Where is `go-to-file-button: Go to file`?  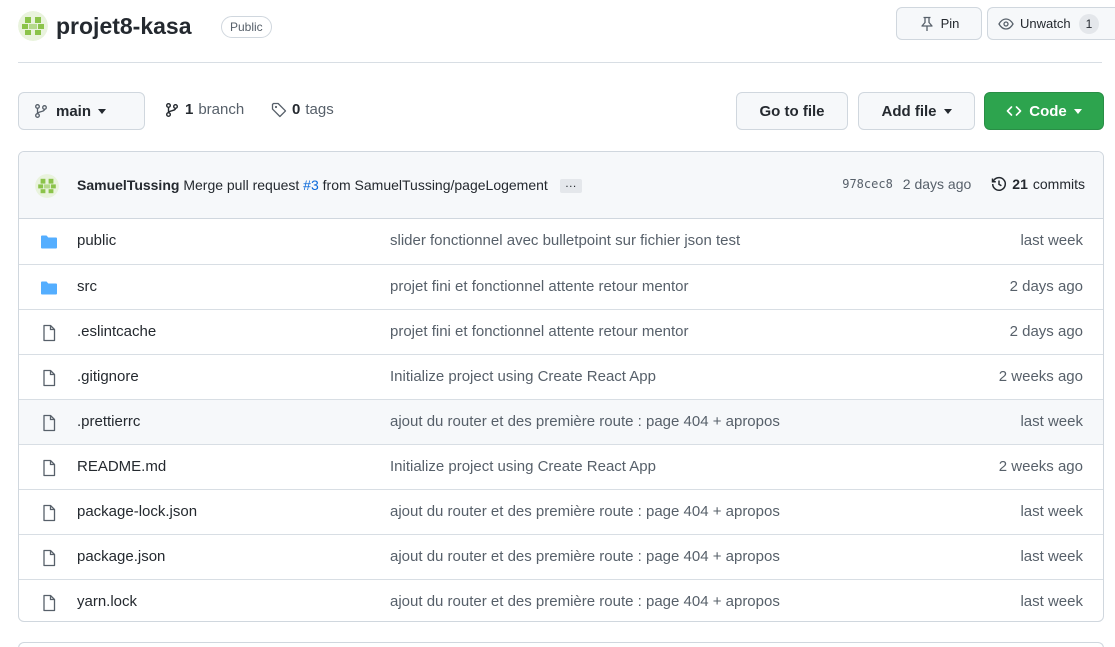 go-to-file-button: Go to file is located at coordinates (792, 111).